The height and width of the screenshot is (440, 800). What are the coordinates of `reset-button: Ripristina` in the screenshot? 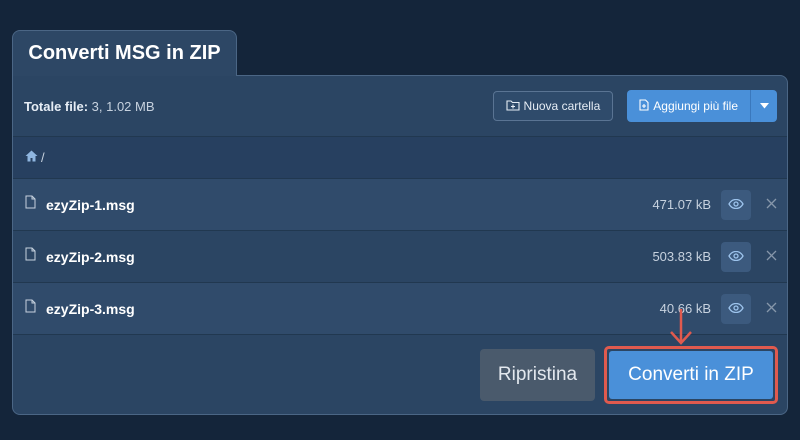 It's located at (537, 375).